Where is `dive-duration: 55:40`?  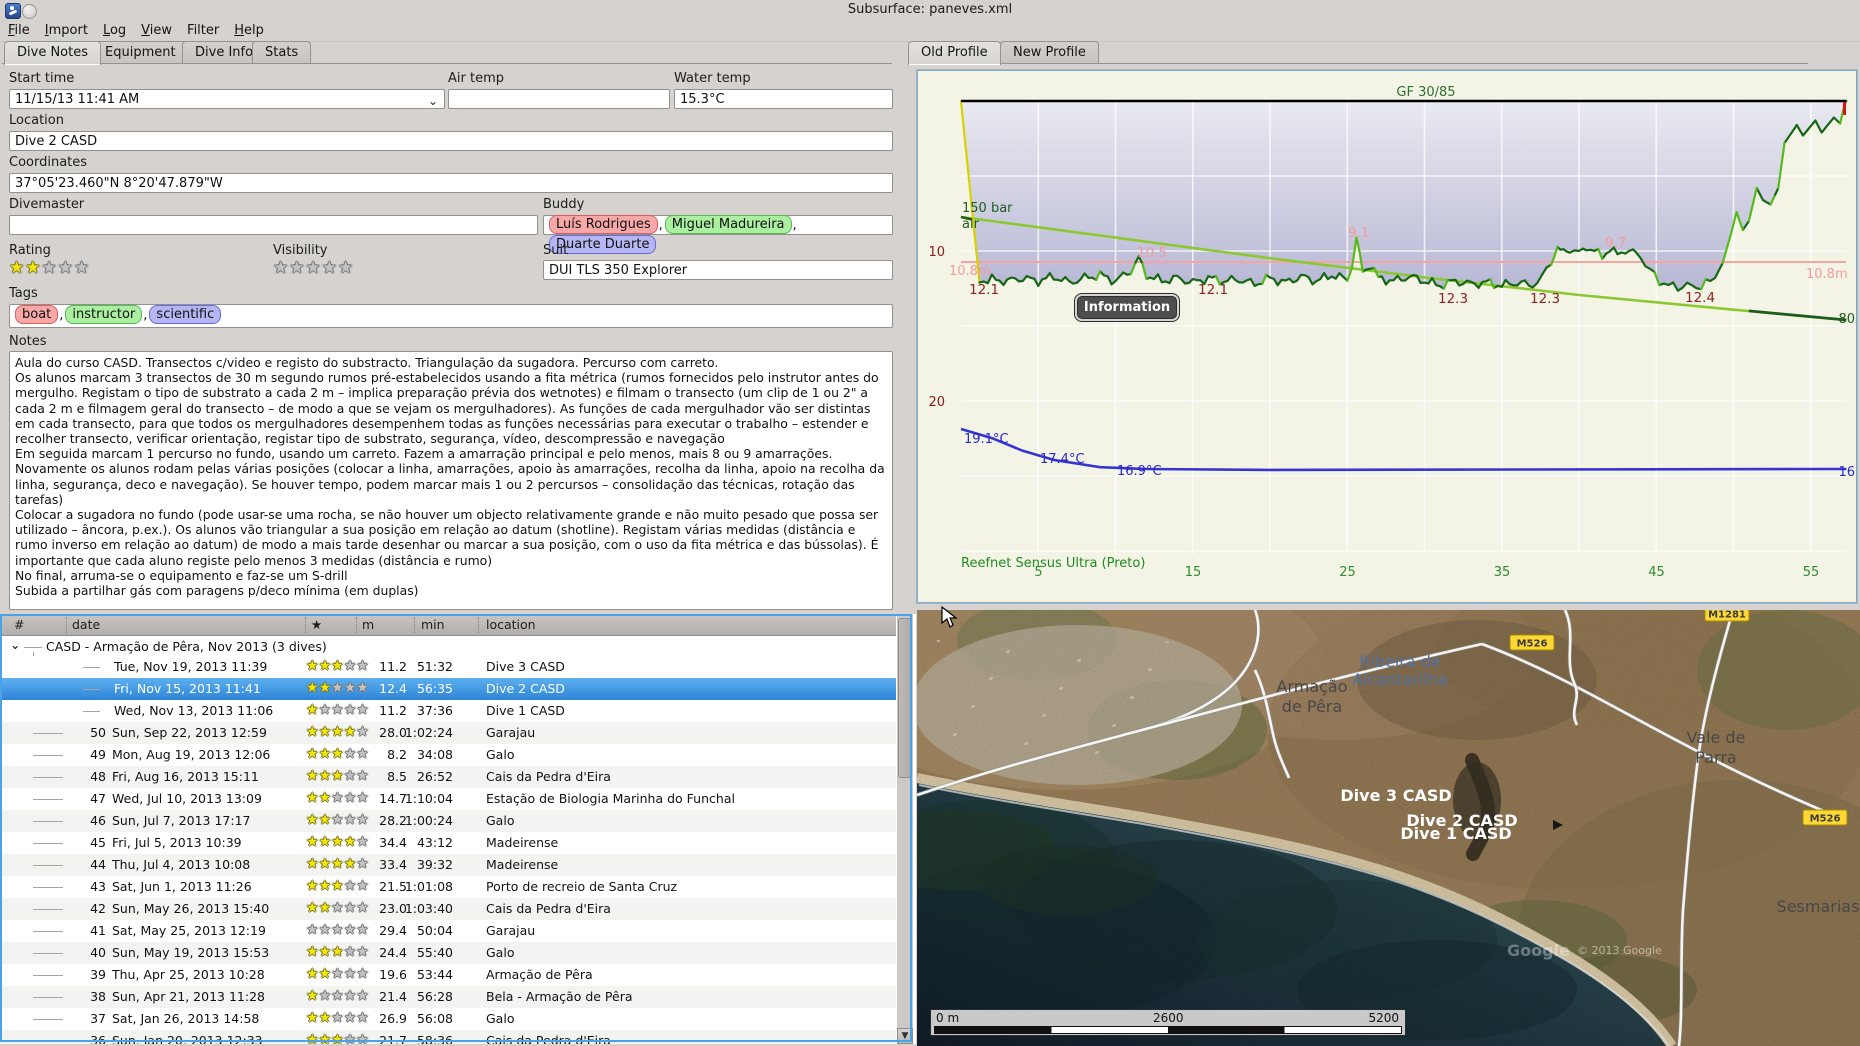 dive-duration: 55:40 is located at coordinates (434, 952).